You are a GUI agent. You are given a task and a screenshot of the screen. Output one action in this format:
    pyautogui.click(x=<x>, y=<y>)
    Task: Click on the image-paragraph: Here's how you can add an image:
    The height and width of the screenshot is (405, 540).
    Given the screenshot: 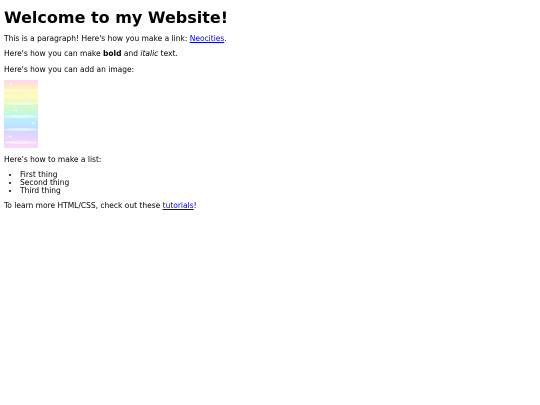 What is the action you would take?
    pyautogui.click(x=69, y=69)
    